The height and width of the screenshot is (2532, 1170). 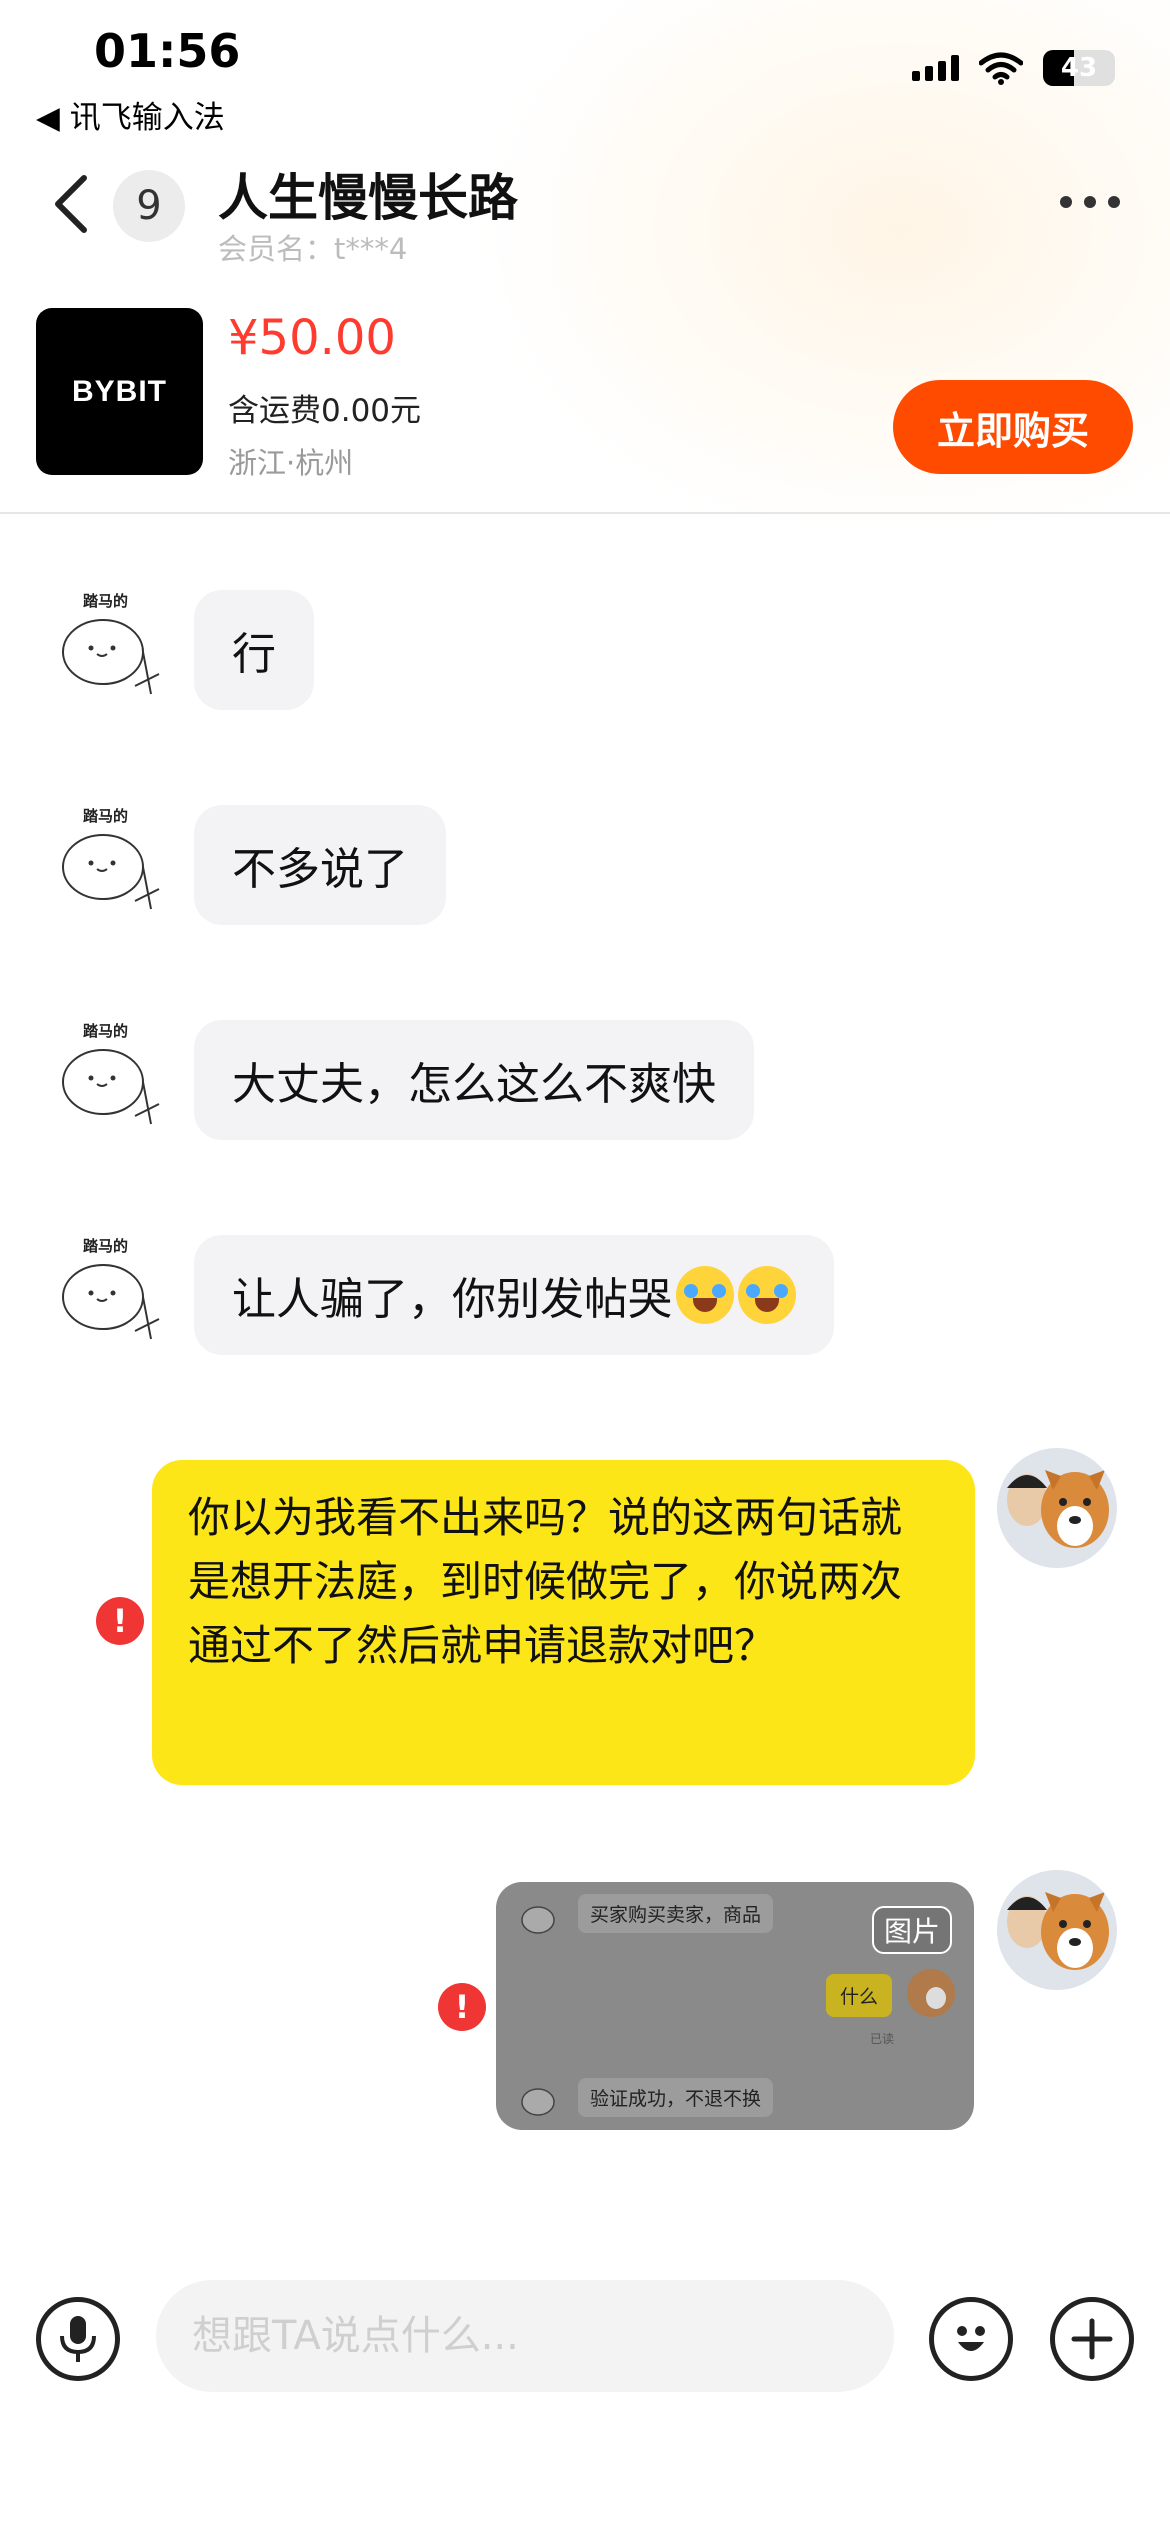 I want to click on message-bubble: 不多说了, so click(x=320, y=865).